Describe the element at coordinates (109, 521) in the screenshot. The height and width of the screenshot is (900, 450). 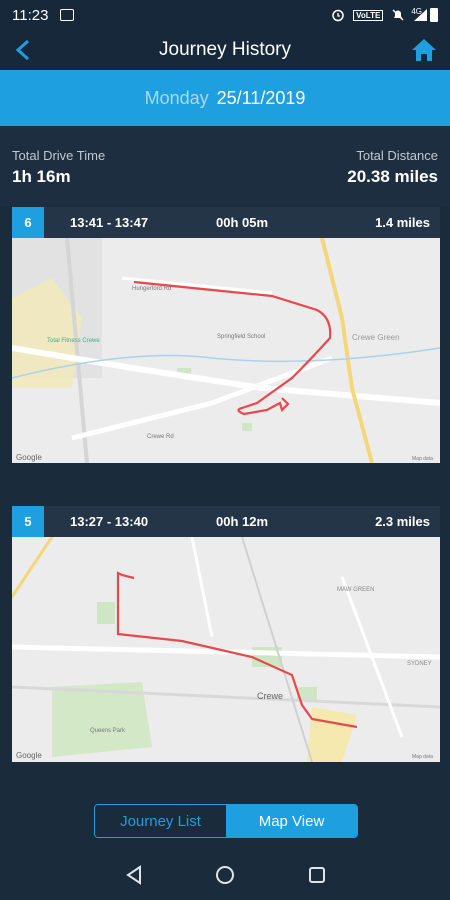
I see `journey-time-range: 13:27 - 13:40` at that location.